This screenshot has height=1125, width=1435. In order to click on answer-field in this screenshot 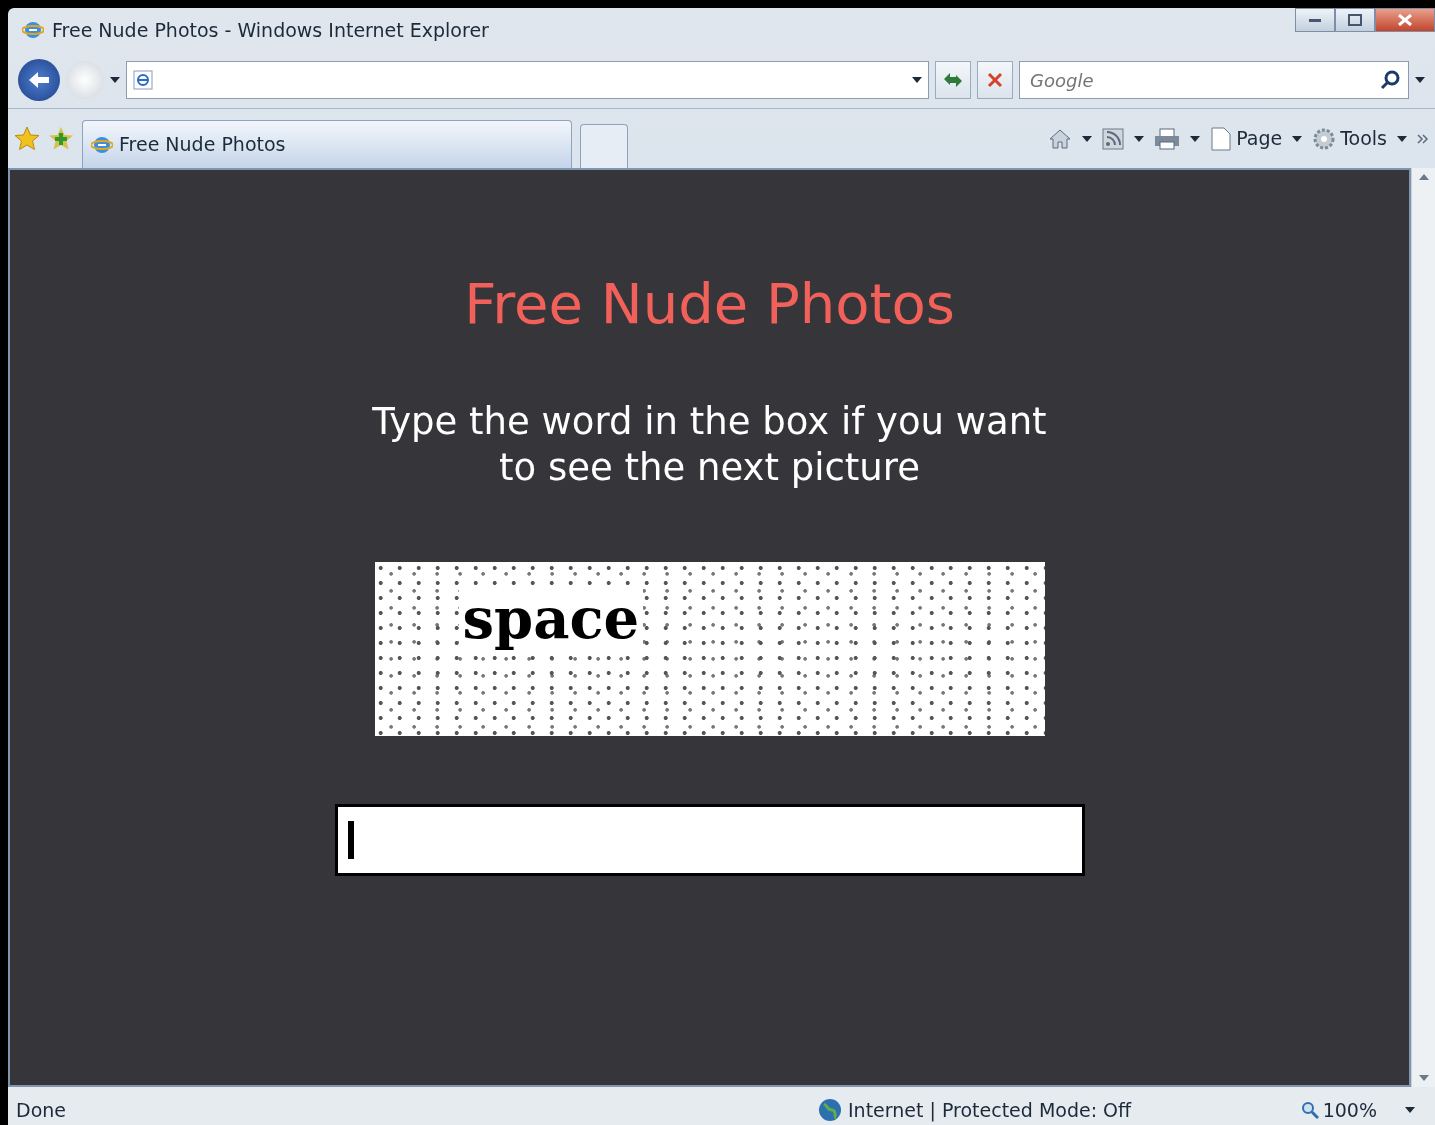, I will do `click(709, 839)`.